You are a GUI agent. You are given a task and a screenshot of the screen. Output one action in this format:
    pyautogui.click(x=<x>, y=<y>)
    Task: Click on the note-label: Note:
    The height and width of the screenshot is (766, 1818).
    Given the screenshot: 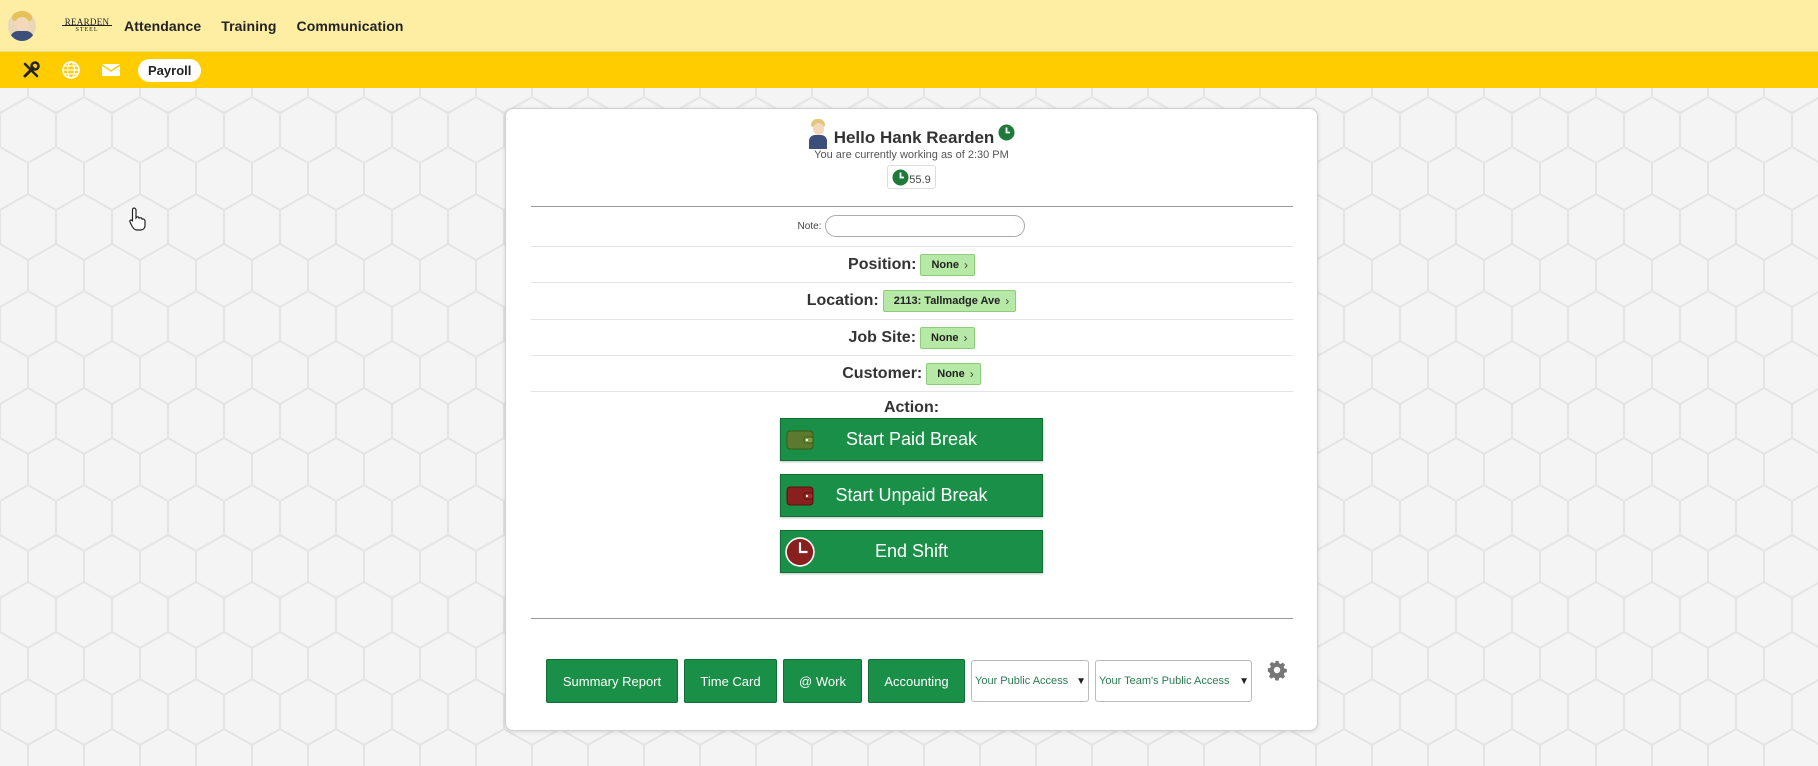 What is the action you would take?
    pyautogui.click(x=809, y=226)
    